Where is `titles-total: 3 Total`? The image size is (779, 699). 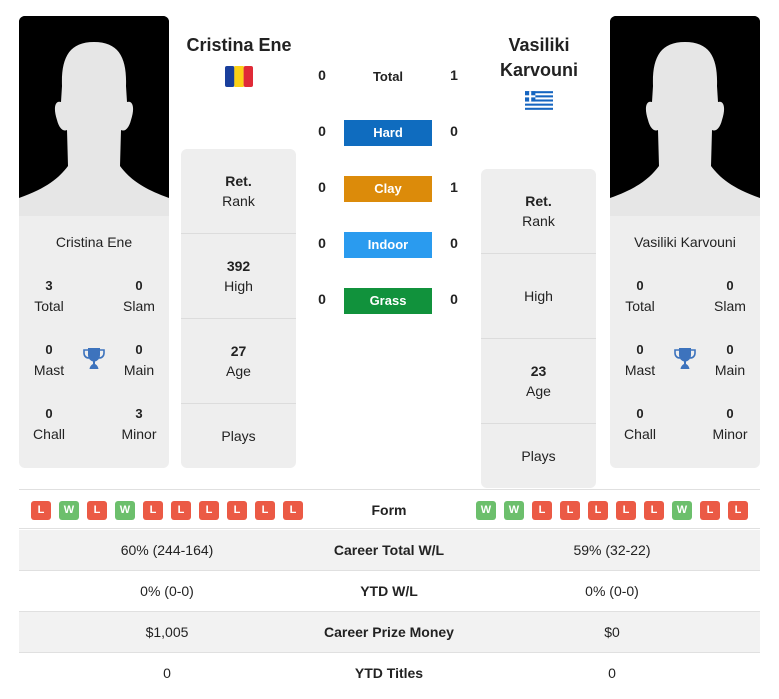 titles-total: 3 Total is located at coordinates (49, 296).